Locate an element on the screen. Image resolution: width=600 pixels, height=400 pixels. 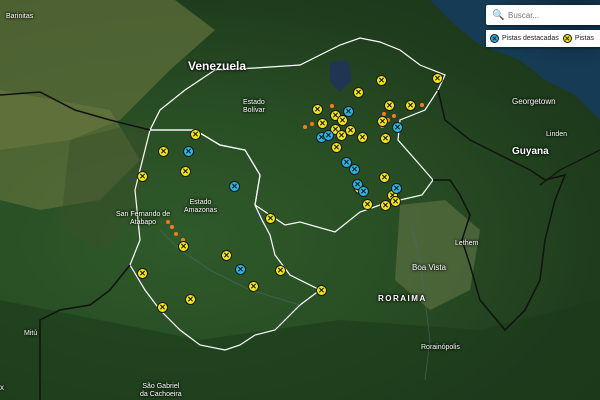
label-guyana: Guyana is located at coordinates (530, 151).